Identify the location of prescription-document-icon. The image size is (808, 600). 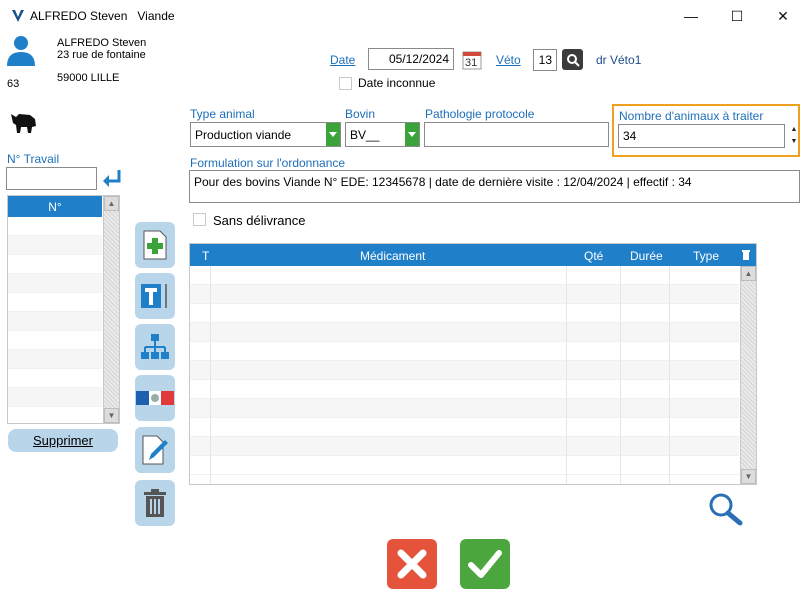
(155, 245).